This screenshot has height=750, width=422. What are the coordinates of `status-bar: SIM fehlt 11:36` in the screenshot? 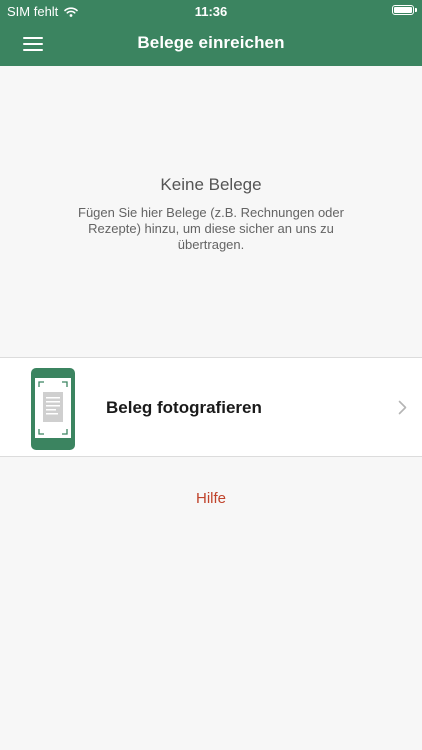 It's located at (211, 11).